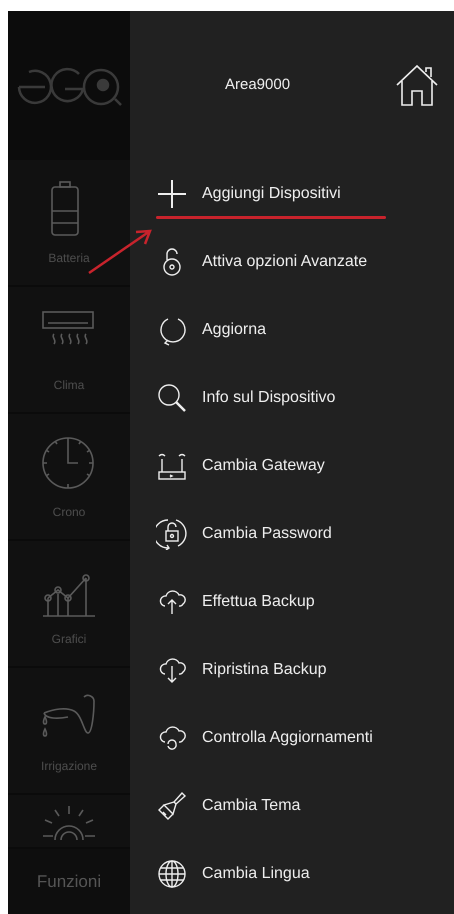 This screenshot has width=454, height=914. Describe the element at coordinates (172, 194) in the screenshot. I see `plus-icon` at that location.